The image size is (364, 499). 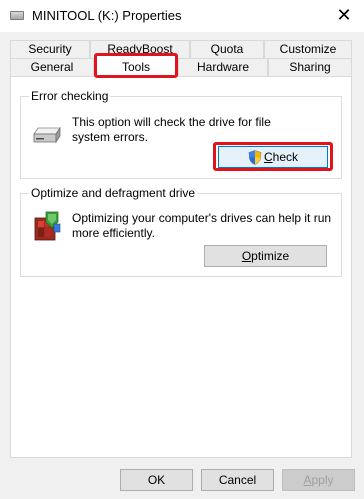 I want to click on tab-tools: Tools, so click(x=136, y=66).